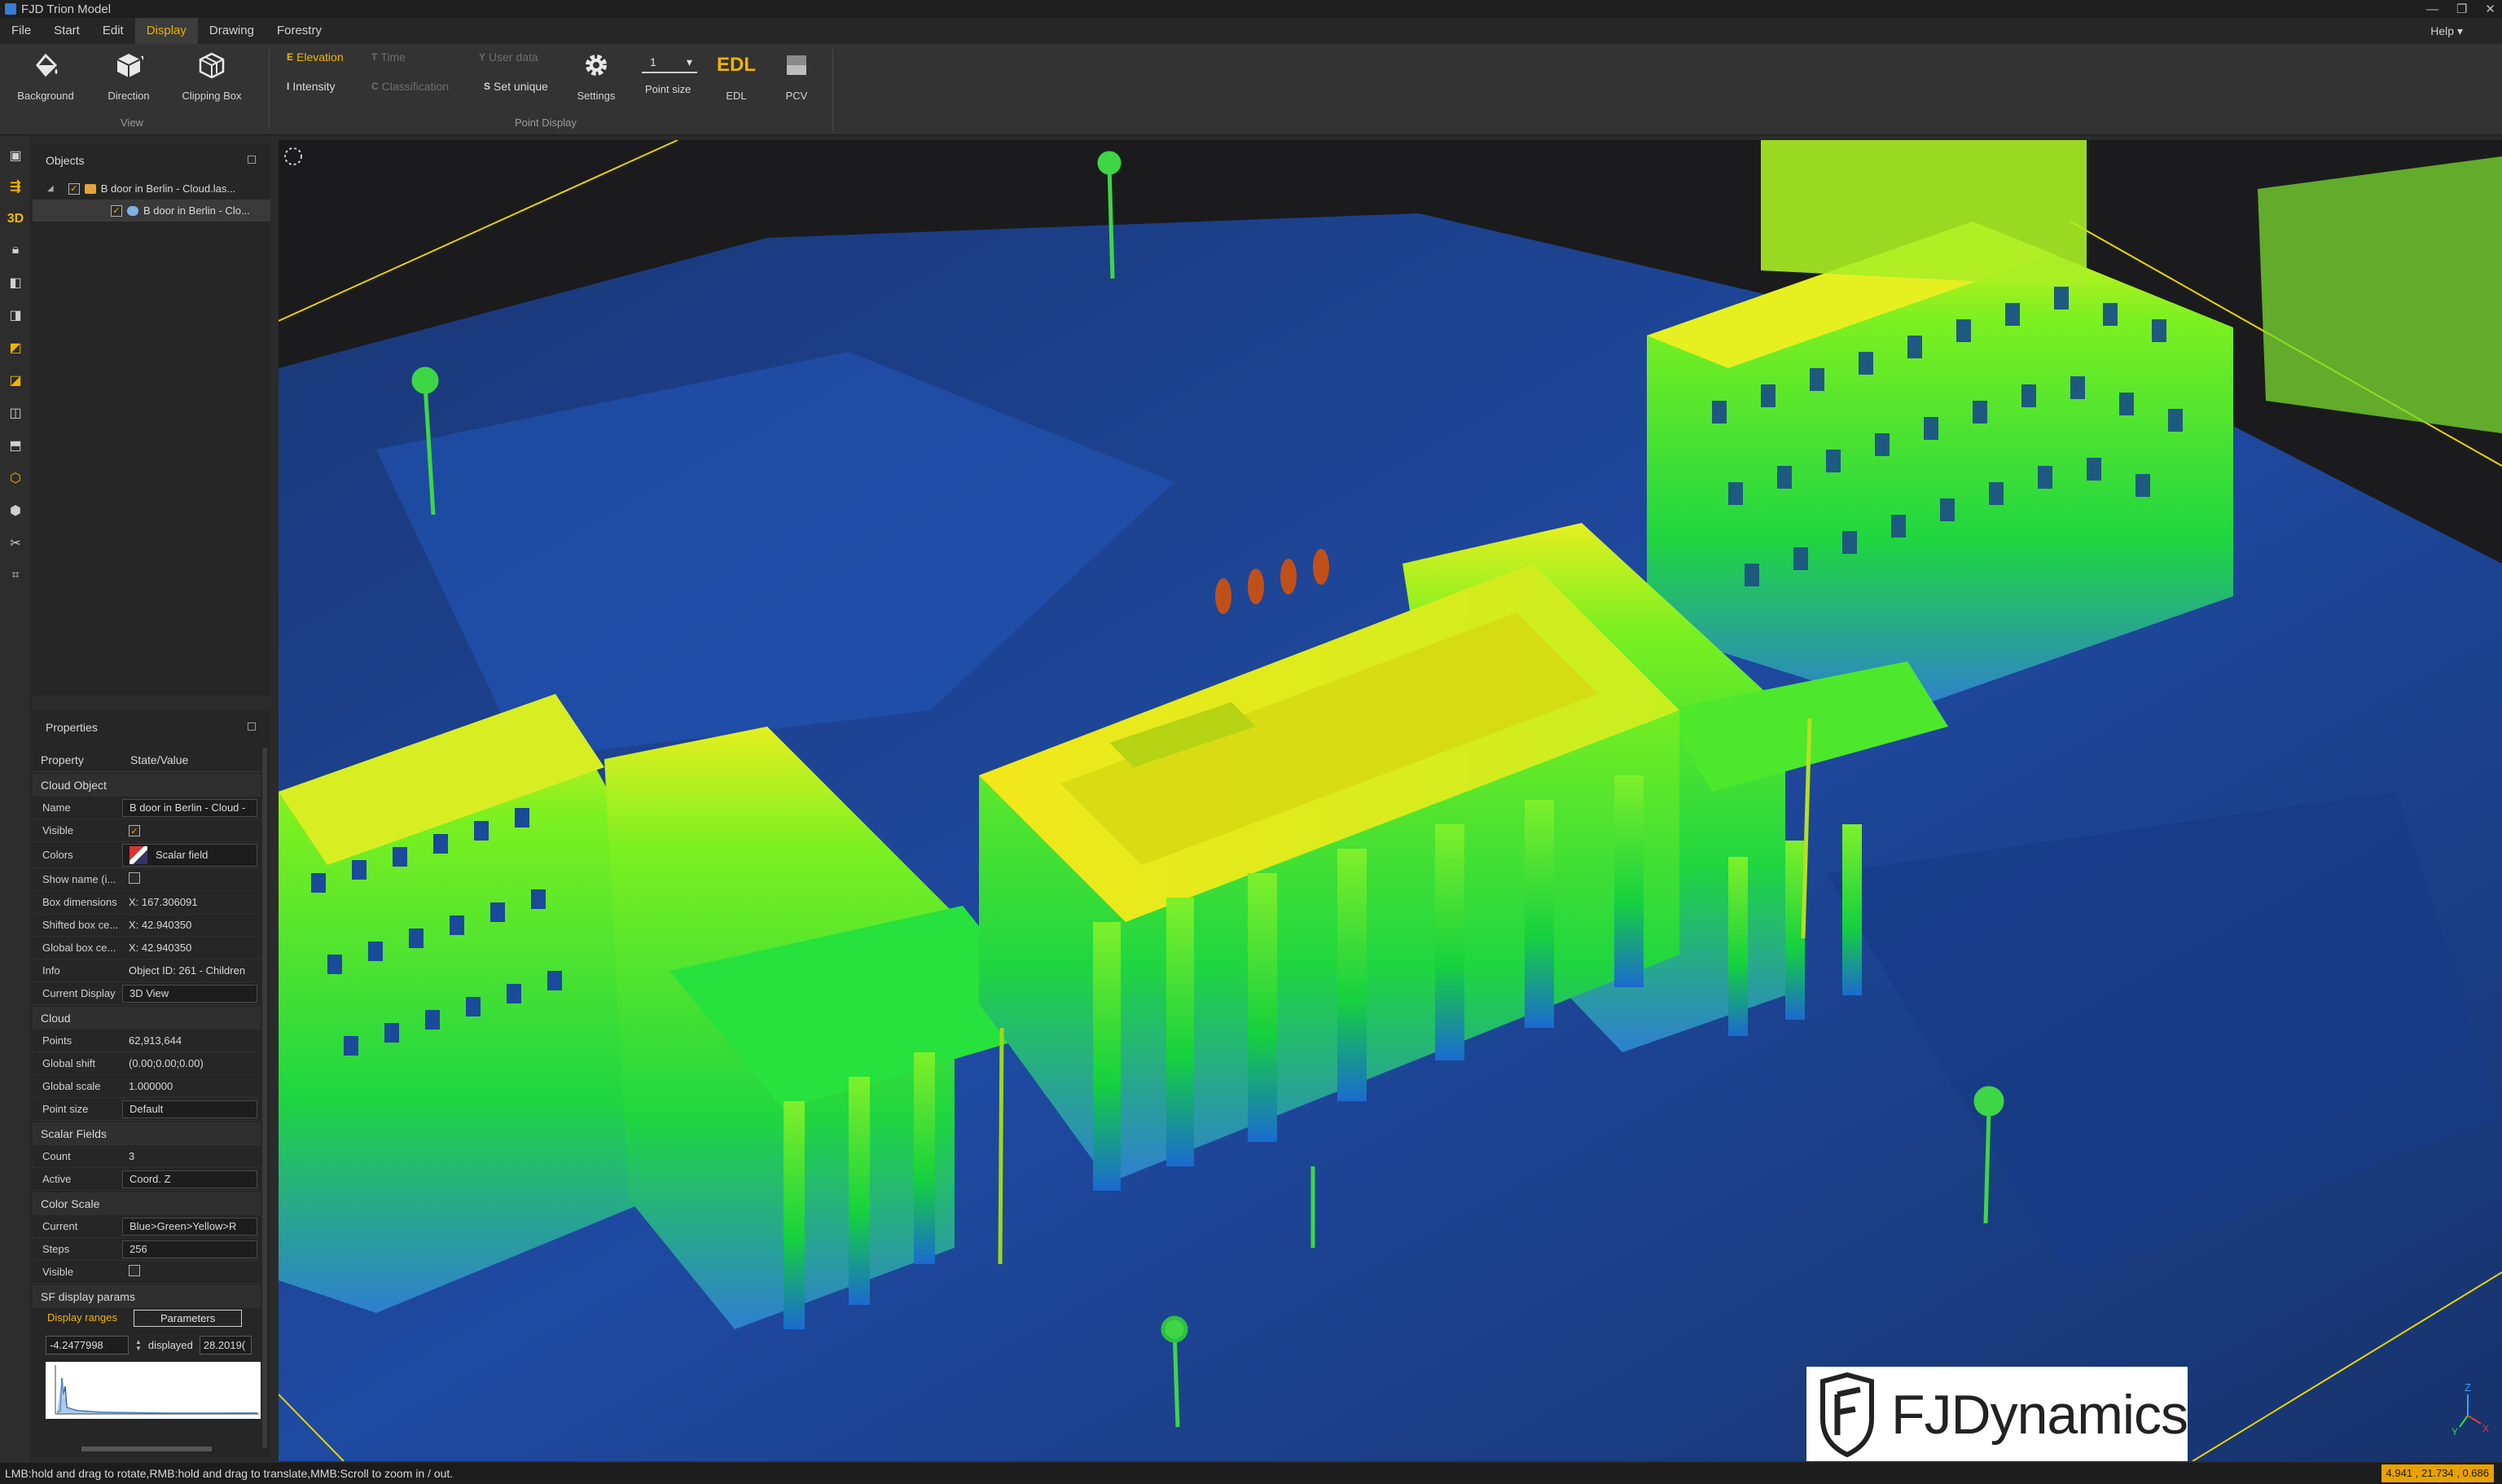 Image resolution: width=2502 pixels, height=1484 pixels. What do you see at coordinates (596, 96) in the screenshot?
I see `settings-label: Settings` at bounding box center [596, 96].